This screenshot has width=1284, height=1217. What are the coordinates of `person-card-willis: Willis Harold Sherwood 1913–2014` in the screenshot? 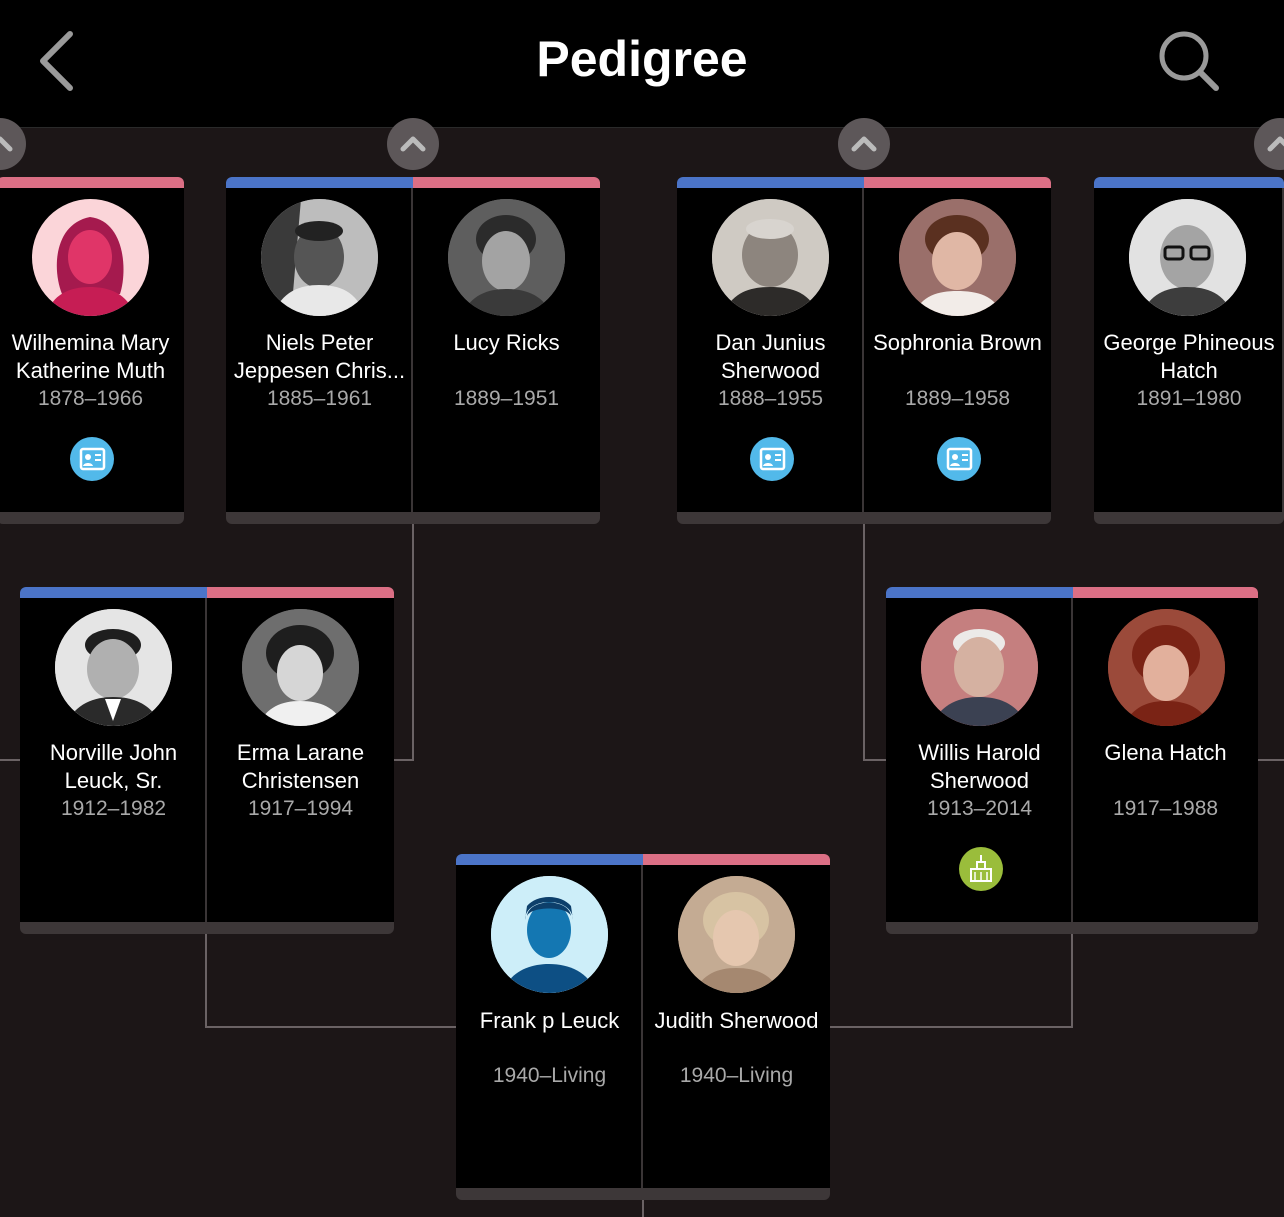 It's located at (979, 754).